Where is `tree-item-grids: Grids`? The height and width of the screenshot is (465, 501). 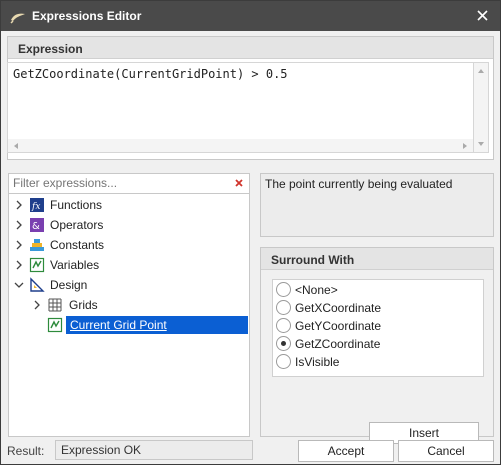 tree-item-grids: Grids is located at coordinates (128, 305).